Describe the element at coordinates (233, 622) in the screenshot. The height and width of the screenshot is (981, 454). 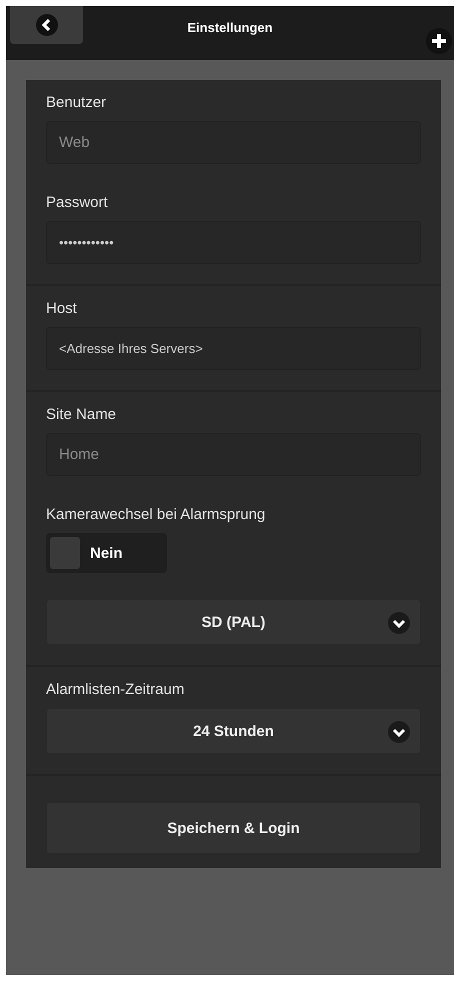
I see `dropdown-select: SD (PAL)` at that location.